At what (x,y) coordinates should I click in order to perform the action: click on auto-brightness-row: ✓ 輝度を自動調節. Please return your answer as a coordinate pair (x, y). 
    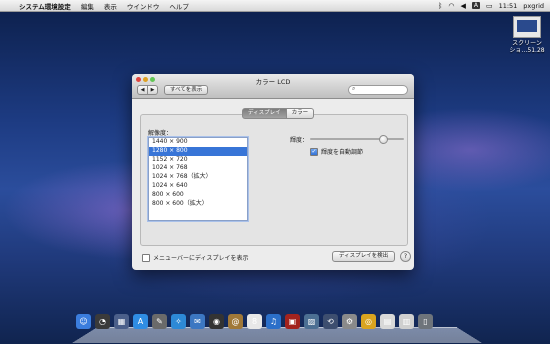
    Looking at the image, I should click on (336, 151).